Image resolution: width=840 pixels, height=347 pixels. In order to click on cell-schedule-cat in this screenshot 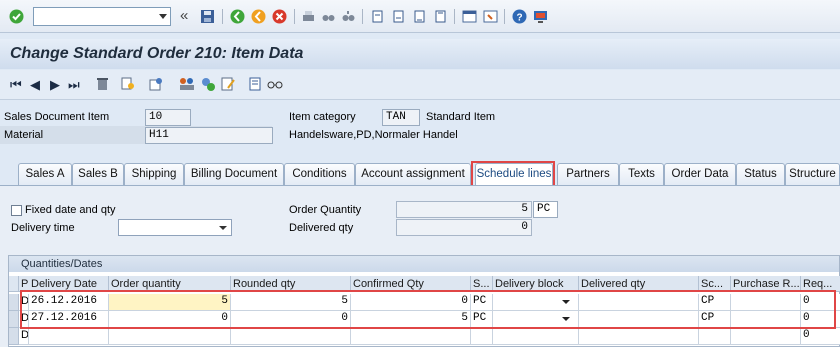, I will do `click(715, 336)`.